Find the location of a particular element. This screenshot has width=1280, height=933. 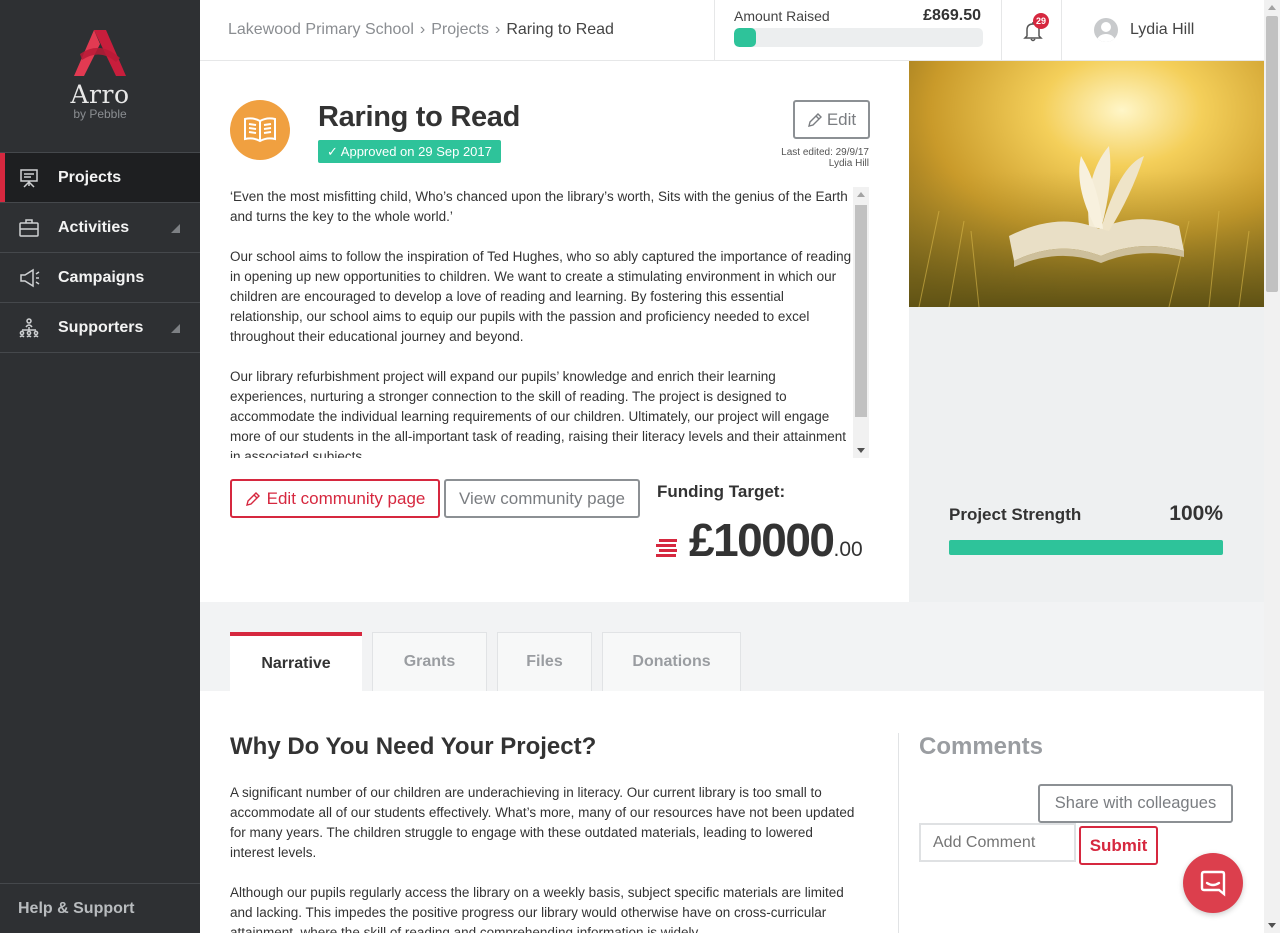

amount-raised-widget: Amount Raised £869.50 is located at coordinates (858, 30).